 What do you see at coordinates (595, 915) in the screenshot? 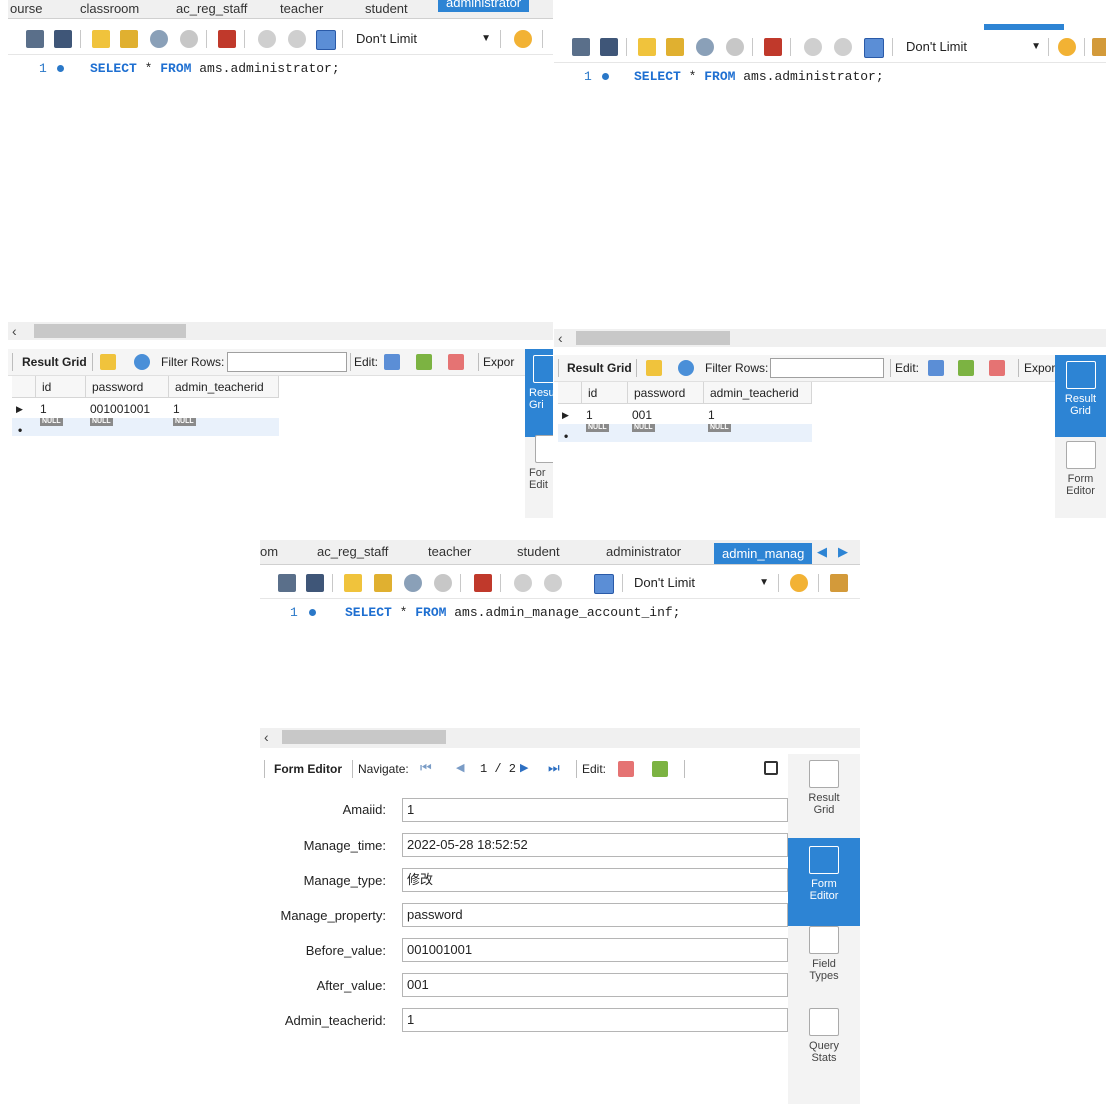
I see `manage-property-field: password` at bounding box center [595, 915].